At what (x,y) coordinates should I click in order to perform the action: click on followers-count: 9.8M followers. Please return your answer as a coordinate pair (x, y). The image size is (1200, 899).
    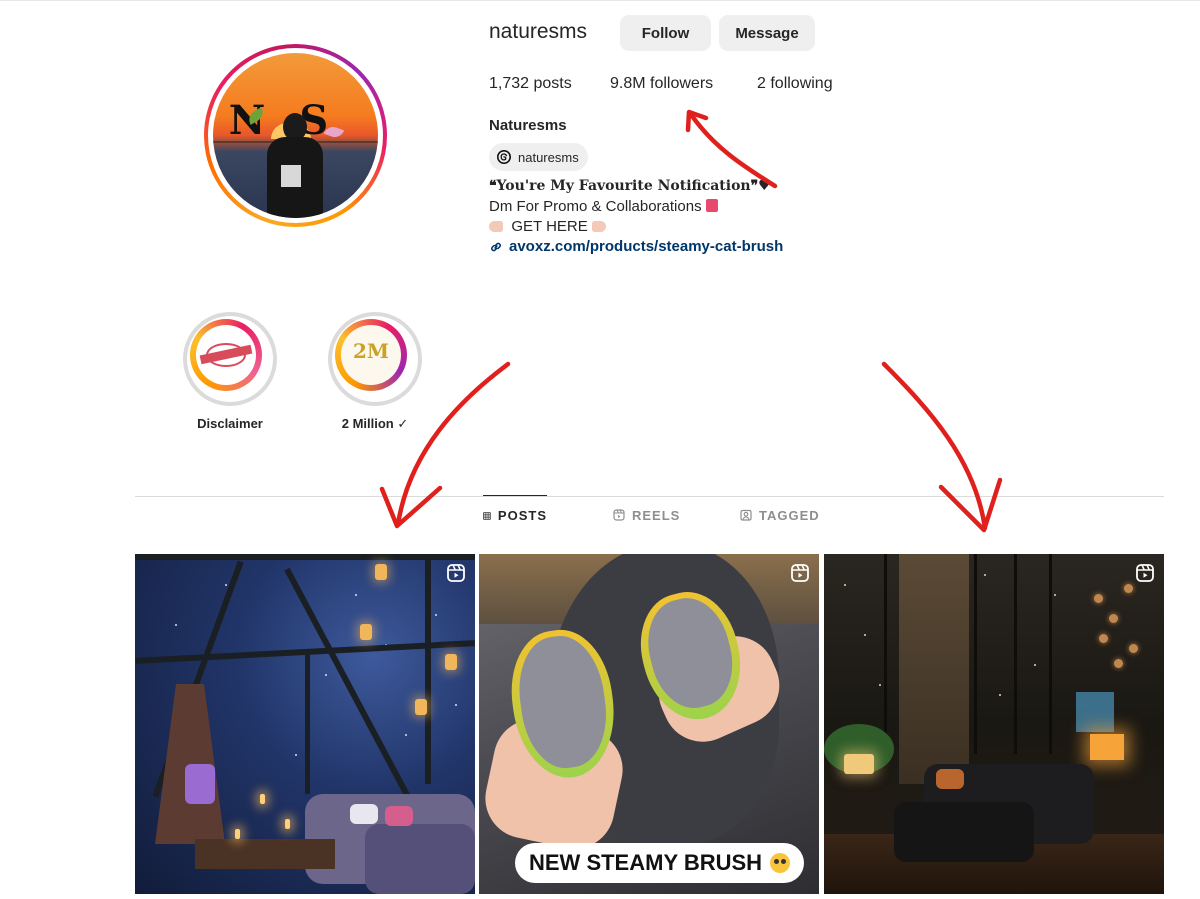
    Looking at the image, I should click on (661, 84).